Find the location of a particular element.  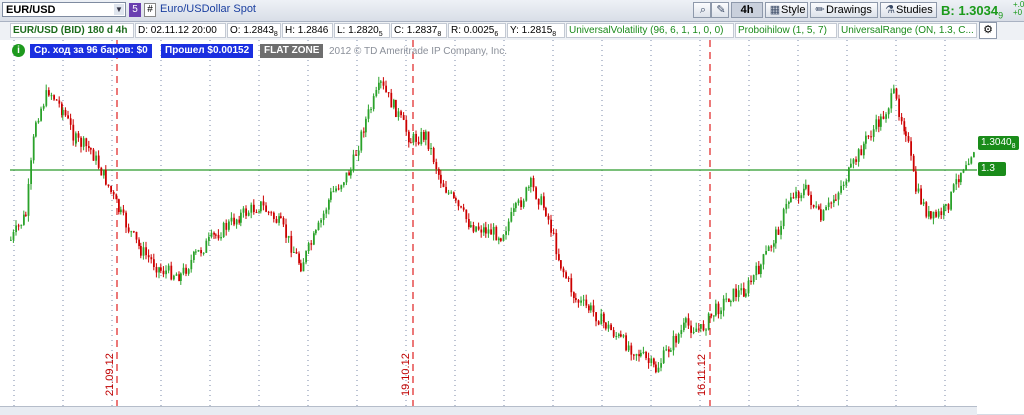

last-price-value: 1.3040 is located at coordinates (996, 142).